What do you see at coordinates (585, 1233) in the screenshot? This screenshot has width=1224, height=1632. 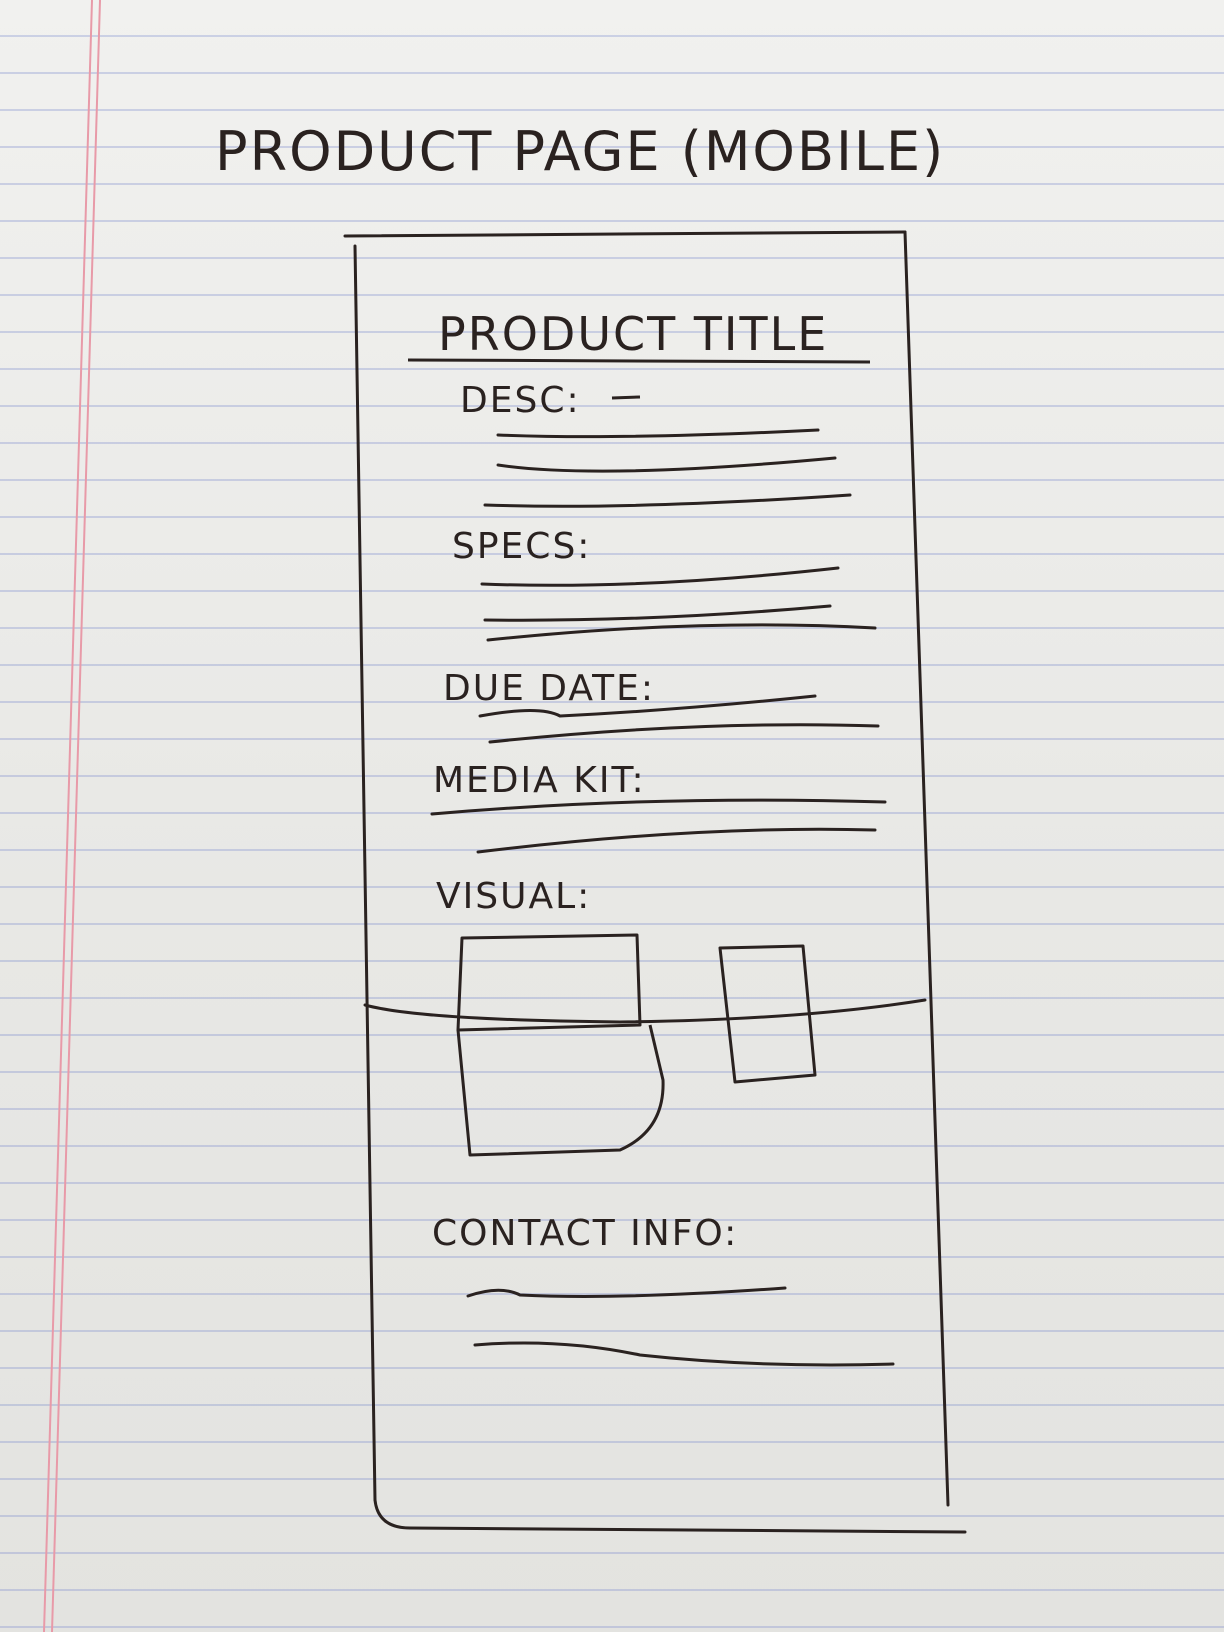 I see `contact-info-label: CONTACT INFO:` at bounding box center [585, 1233].